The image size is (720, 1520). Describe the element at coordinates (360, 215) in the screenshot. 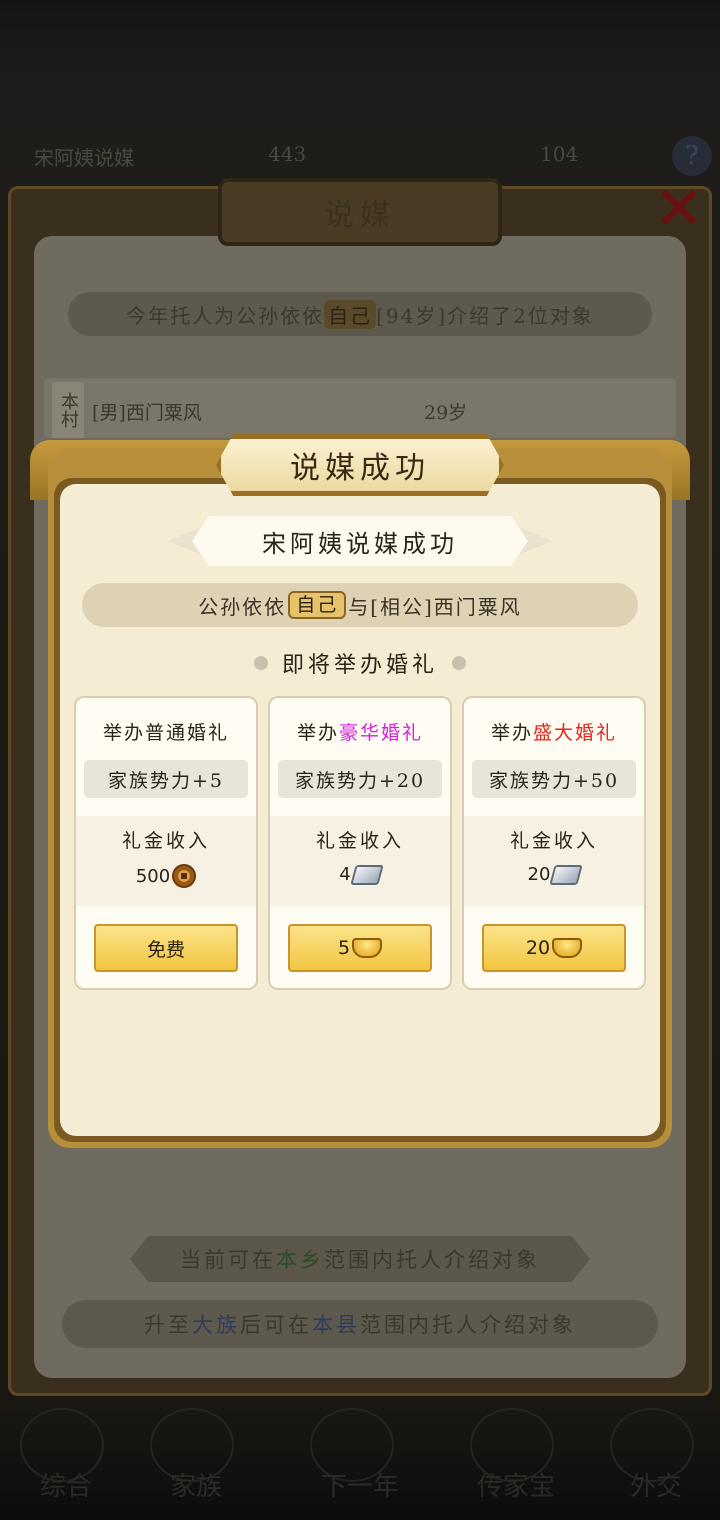

I see `back-panel-title: 说媒` at that location.